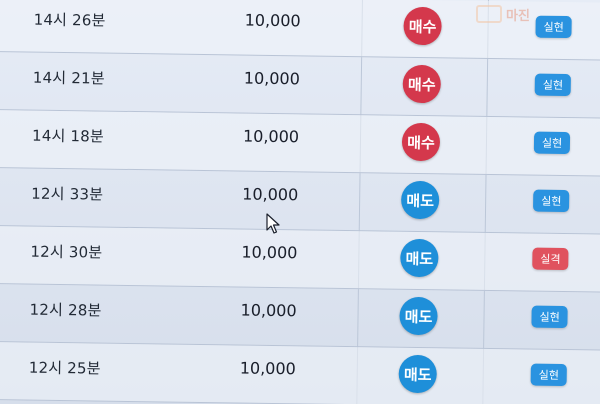 The height and width of the screenshot is (404, 600). I want to click on trade-time: 14시 26분, so click(69, 20).